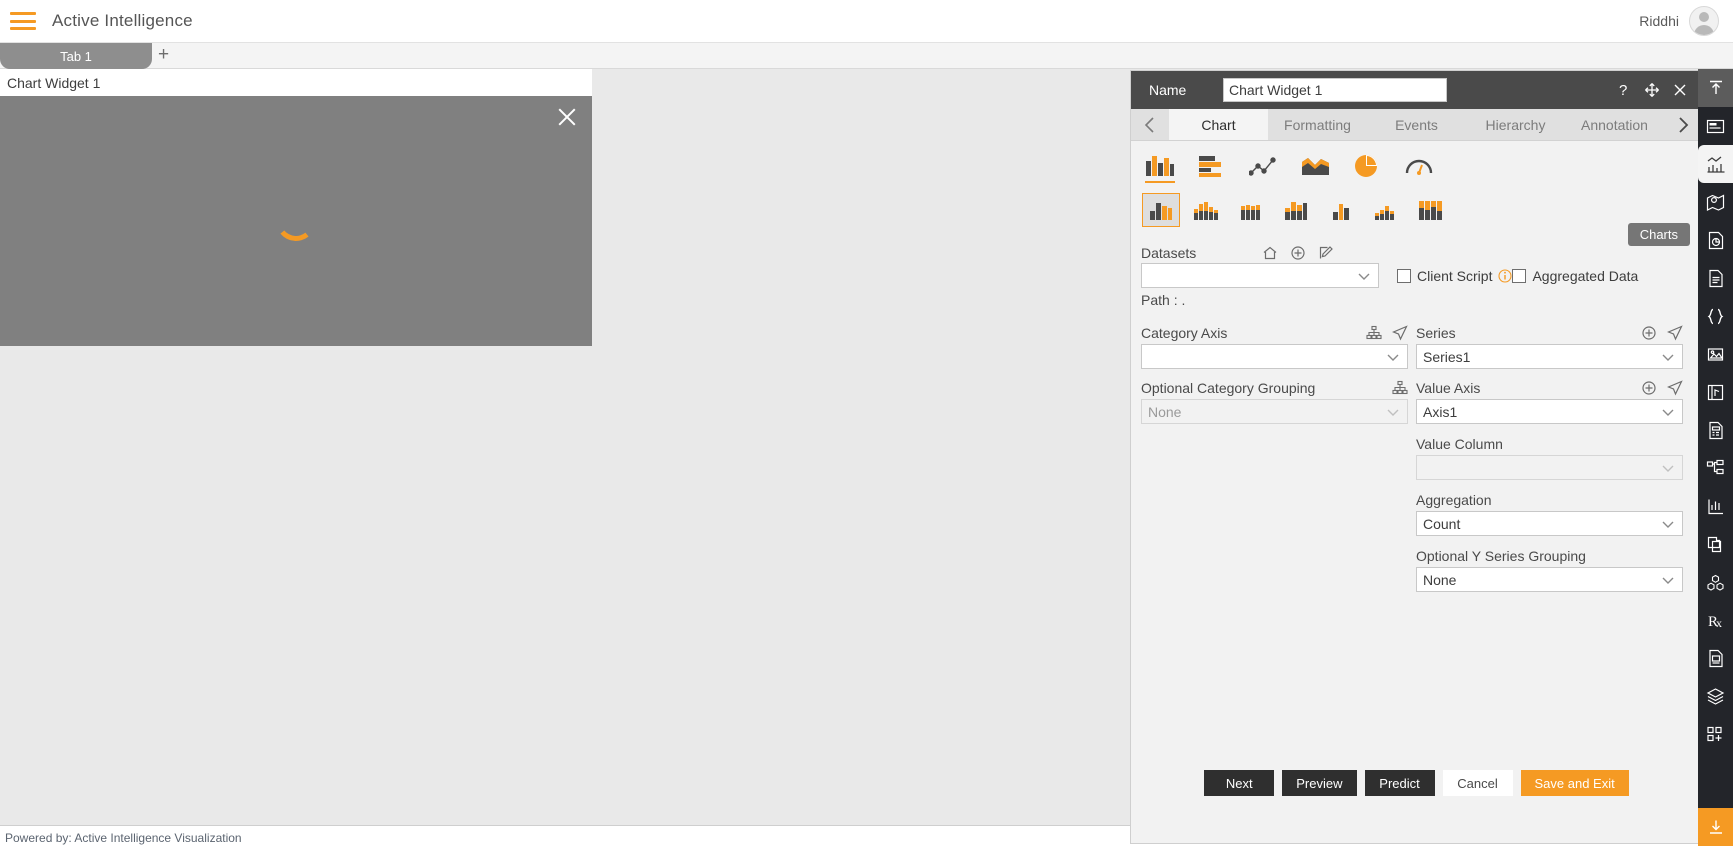  I want to click on optional-category-grouping-header: Optional Category Grouping, so click(1274, 388).